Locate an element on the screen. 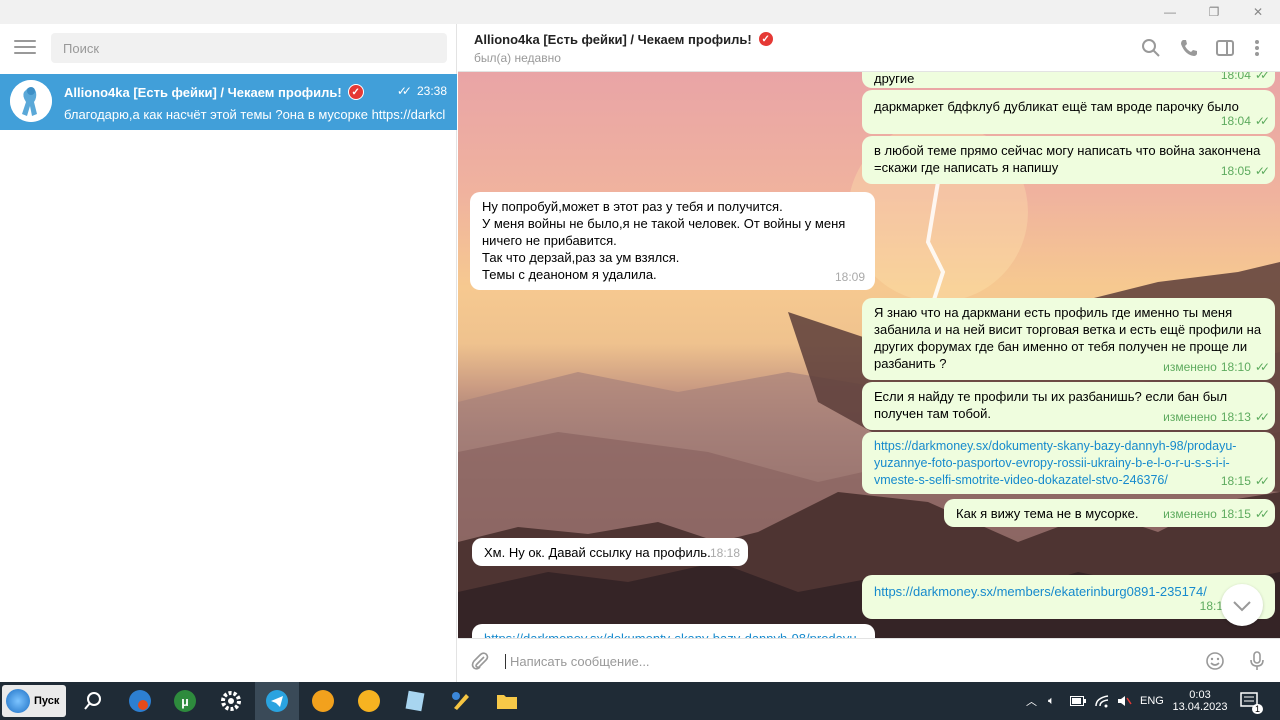  language-indicator: ENG is located at coordinates (1152, 701).